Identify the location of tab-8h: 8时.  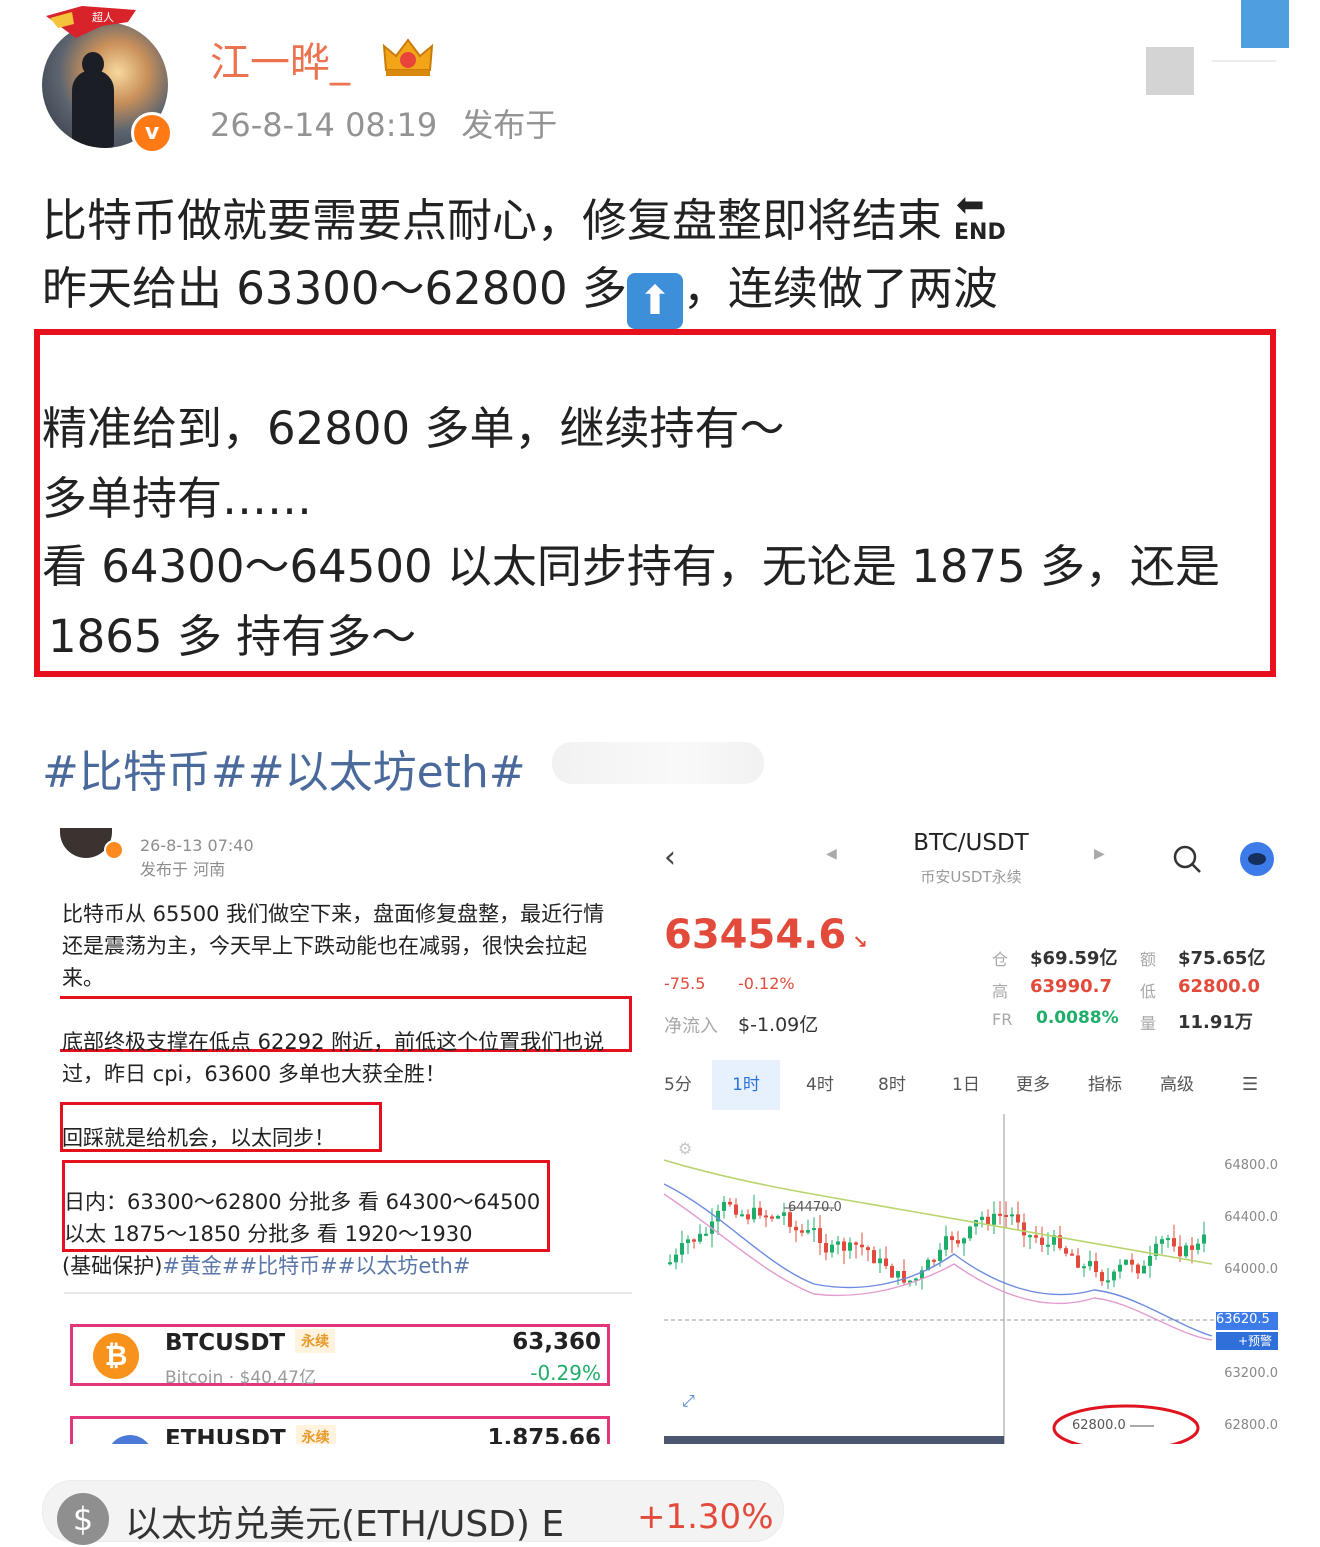
(892, 1085).